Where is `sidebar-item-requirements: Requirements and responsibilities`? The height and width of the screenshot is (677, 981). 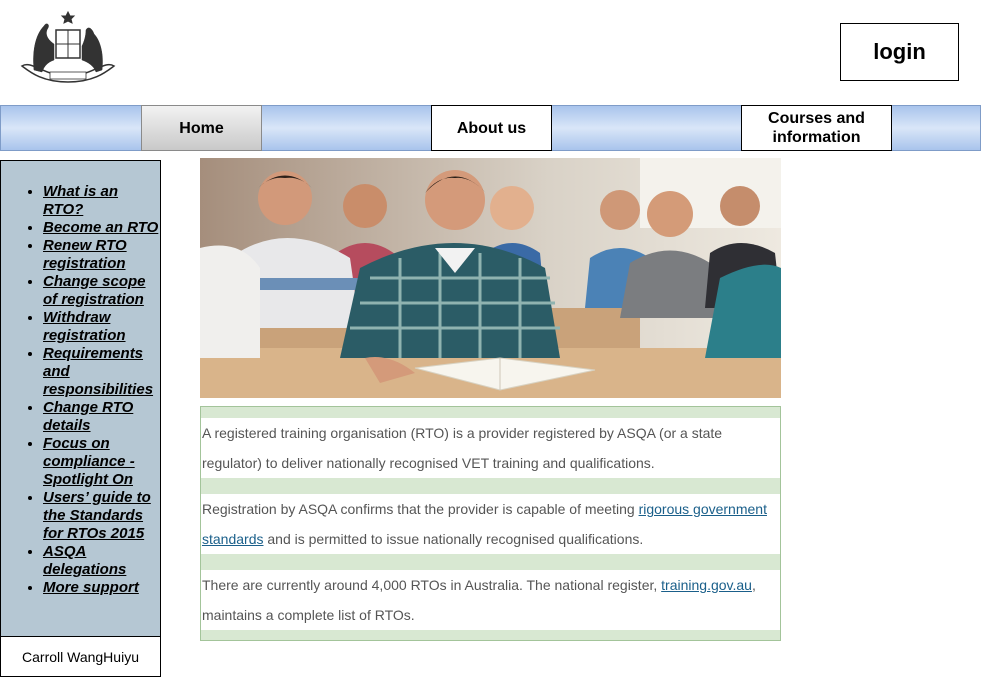 sidebar-item-requirements: Requirements and responsibilities is located at coordinates (101, 372).